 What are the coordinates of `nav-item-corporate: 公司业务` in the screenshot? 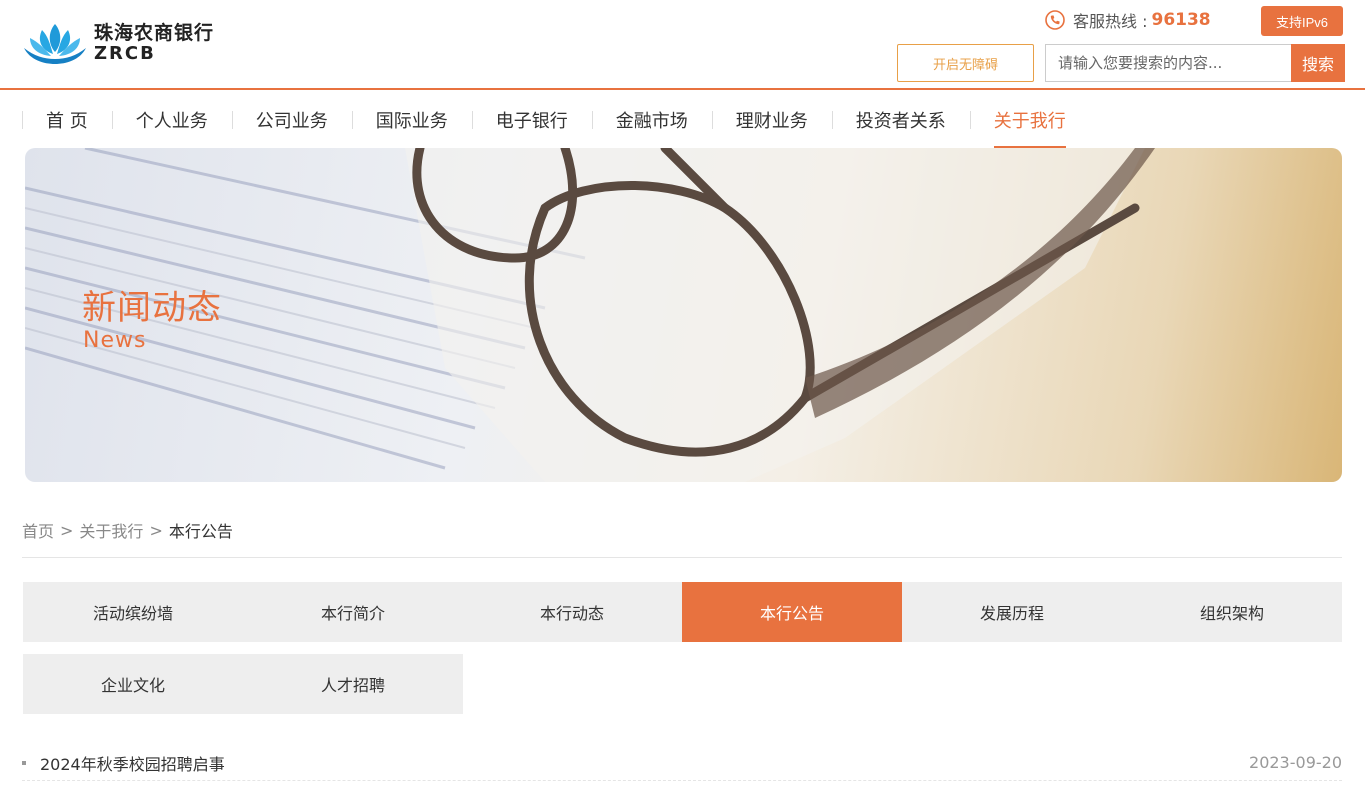 It's located at (291, 120).